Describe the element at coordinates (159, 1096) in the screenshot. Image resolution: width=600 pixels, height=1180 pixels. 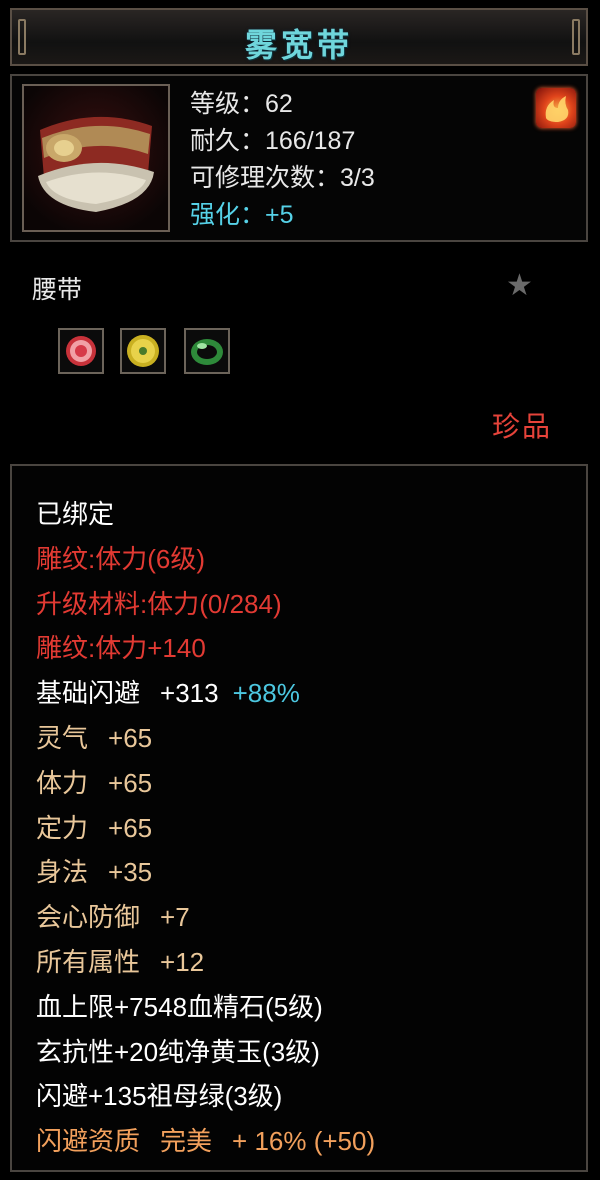
I see `gem-socket-3: 闪避+135祖母绿(3级)` at that location.